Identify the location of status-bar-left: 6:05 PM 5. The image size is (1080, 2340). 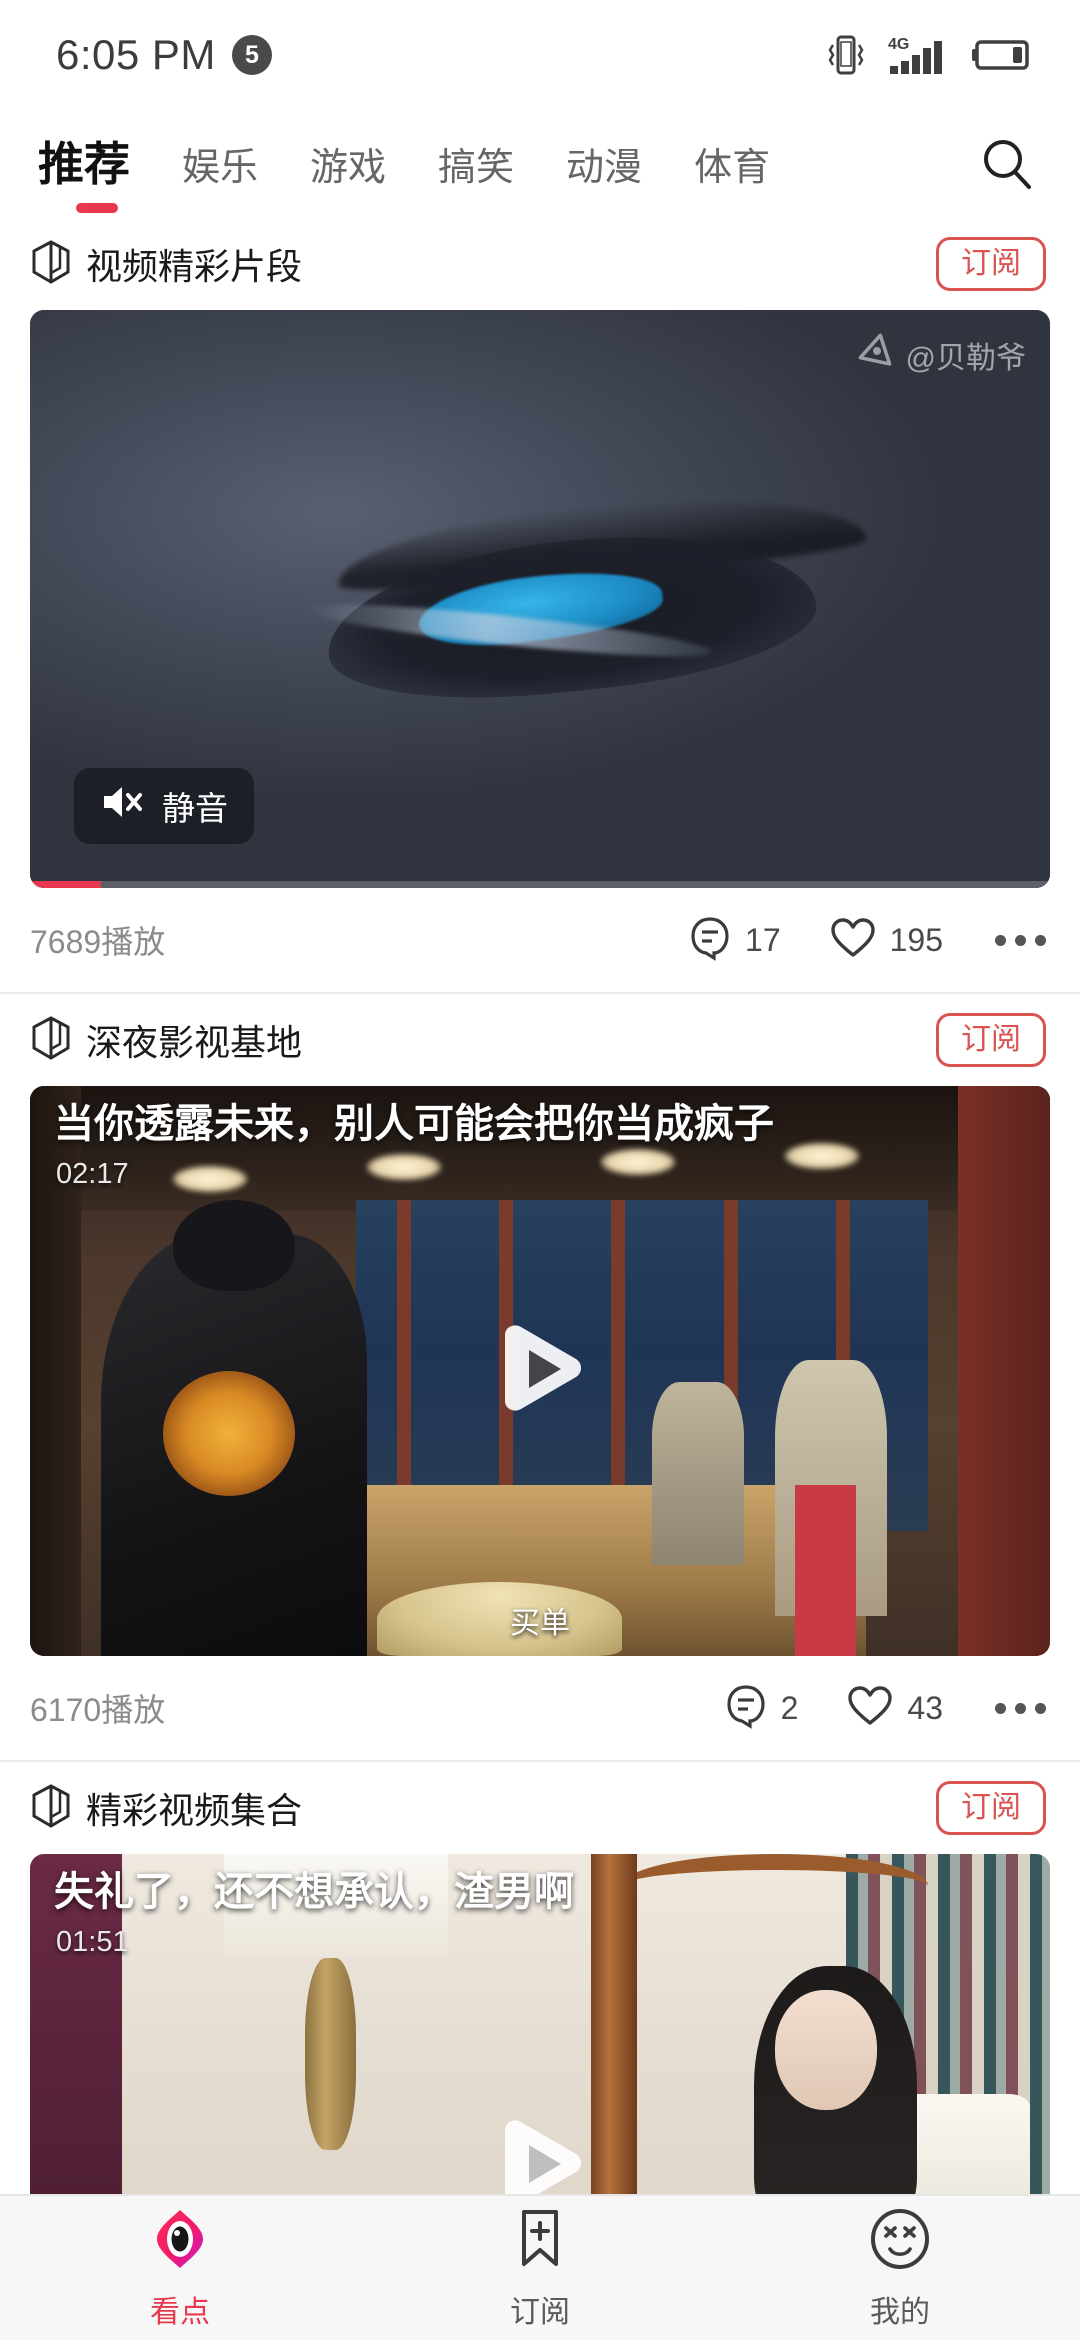
(164, 55).